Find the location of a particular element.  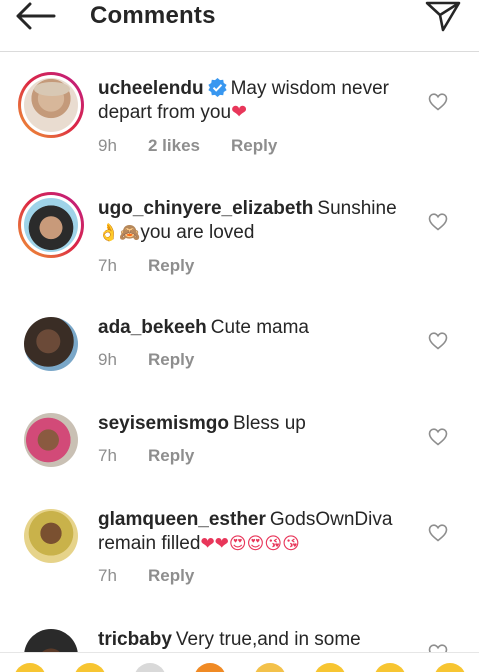

comment-body: ada_bekeeh Cute mama is located at coordinates (258, 328).